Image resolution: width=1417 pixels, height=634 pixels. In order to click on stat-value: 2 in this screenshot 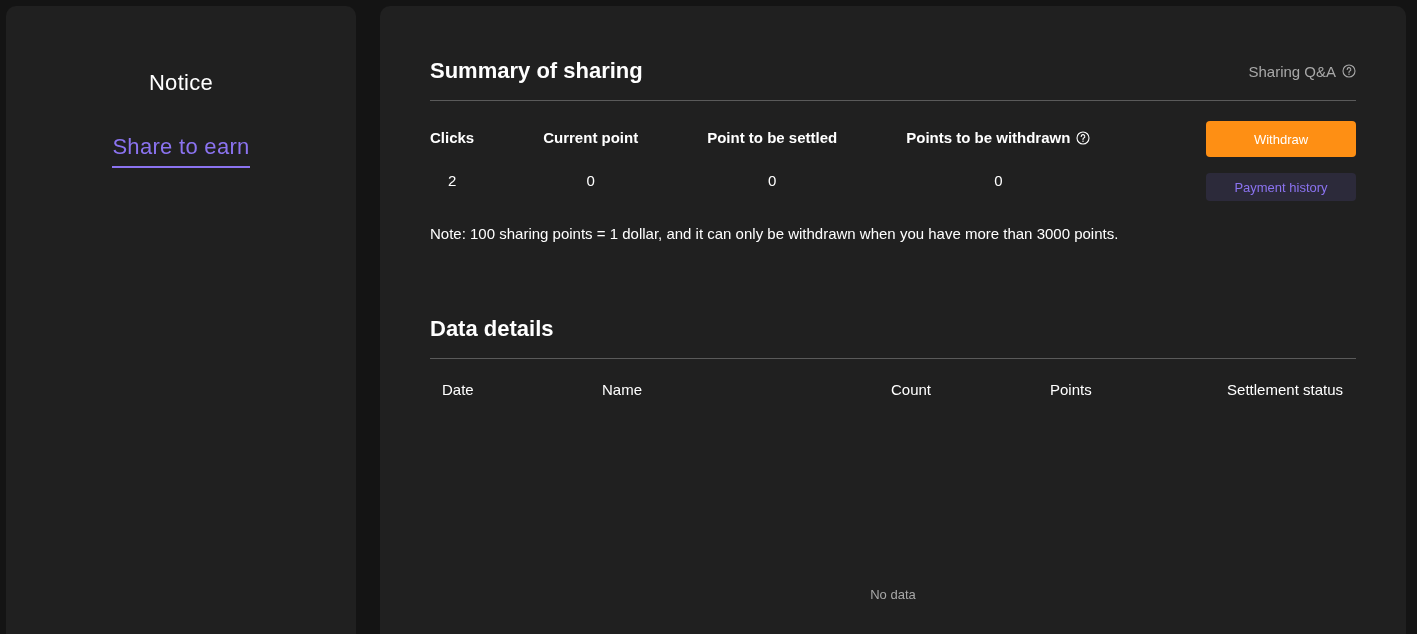, I will do `click(452, 180)`.